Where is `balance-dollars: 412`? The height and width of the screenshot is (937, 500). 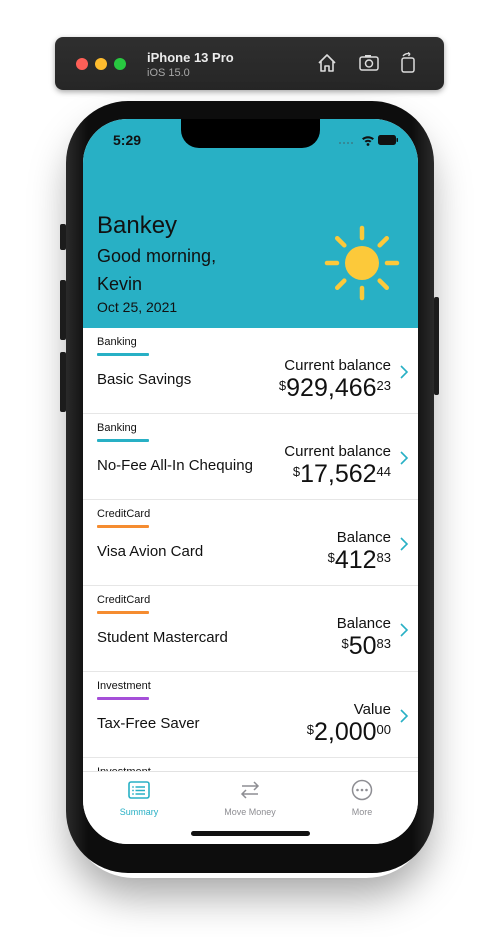 balance-dollars: 412 is located at coordinates (355, 560).